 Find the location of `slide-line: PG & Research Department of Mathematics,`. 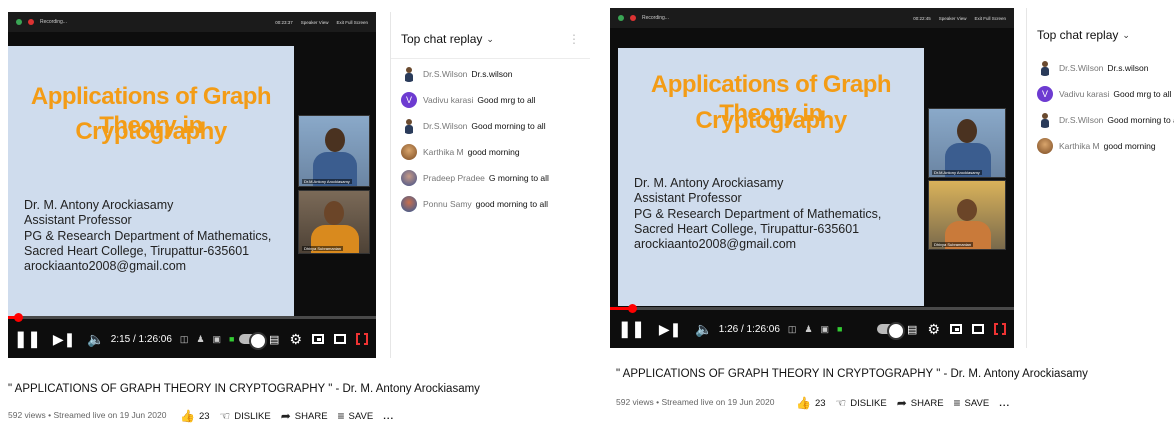

slide-line: PG & Research Department of Mathematics, is located at coordinates (758, 213).